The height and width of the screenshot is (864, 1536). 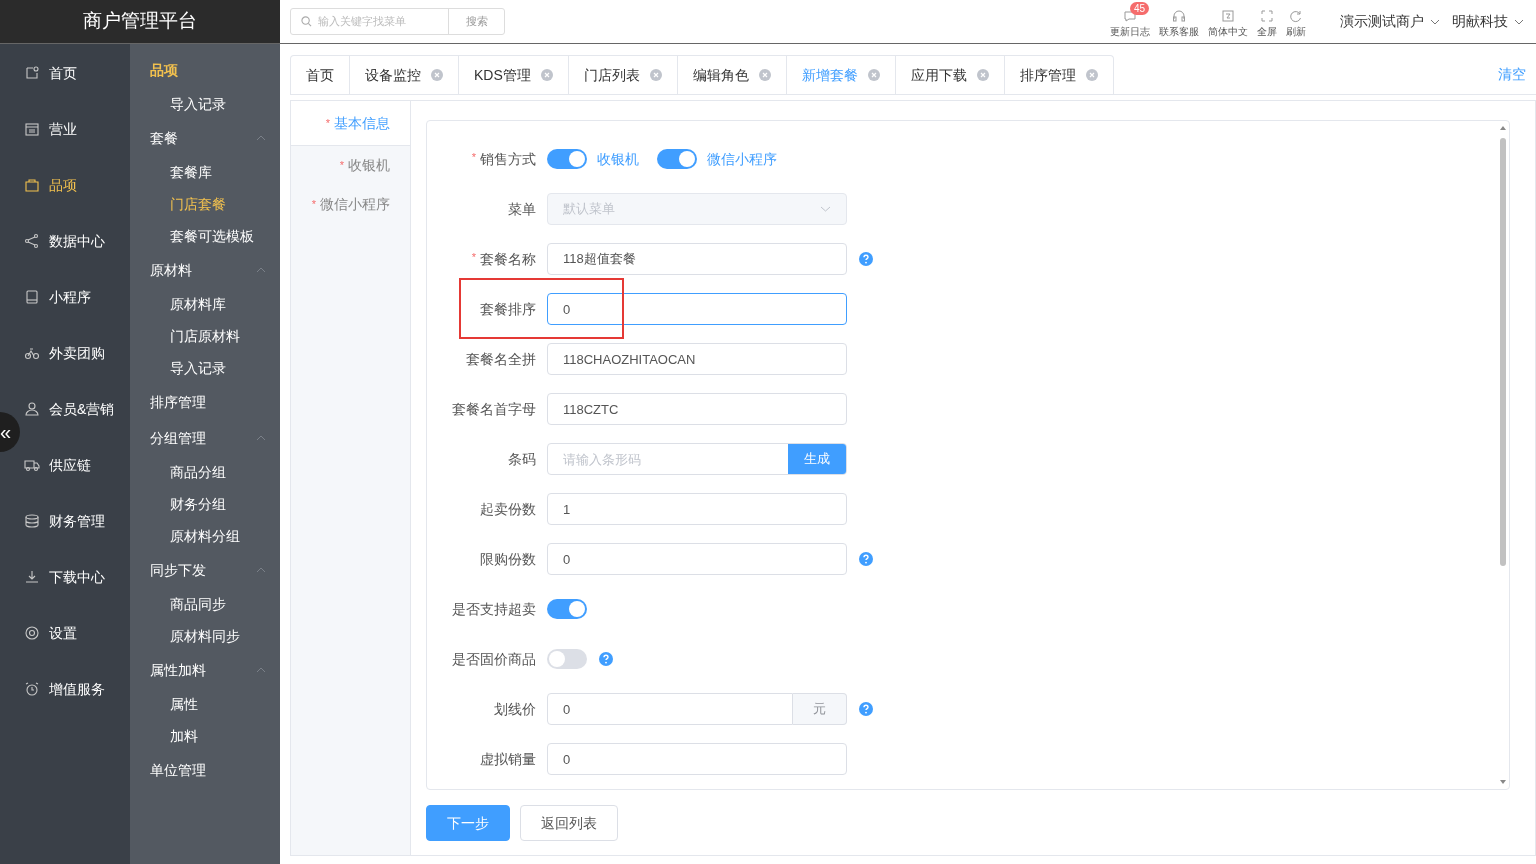 What do you see at coordinates (32, 241) in the screenshot?
I see `share-icon` at bounding box center [32, 241].